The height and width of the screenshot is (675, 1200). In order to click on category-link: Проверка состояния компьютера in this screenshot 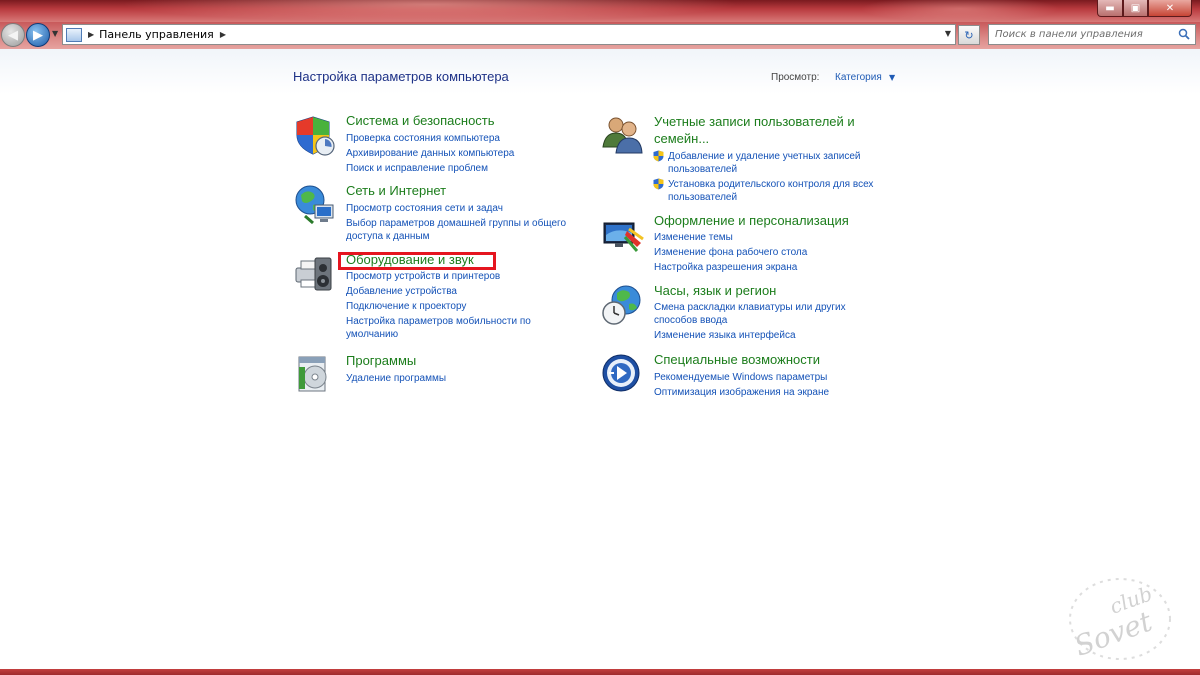, I will do `click(423, 138)`.